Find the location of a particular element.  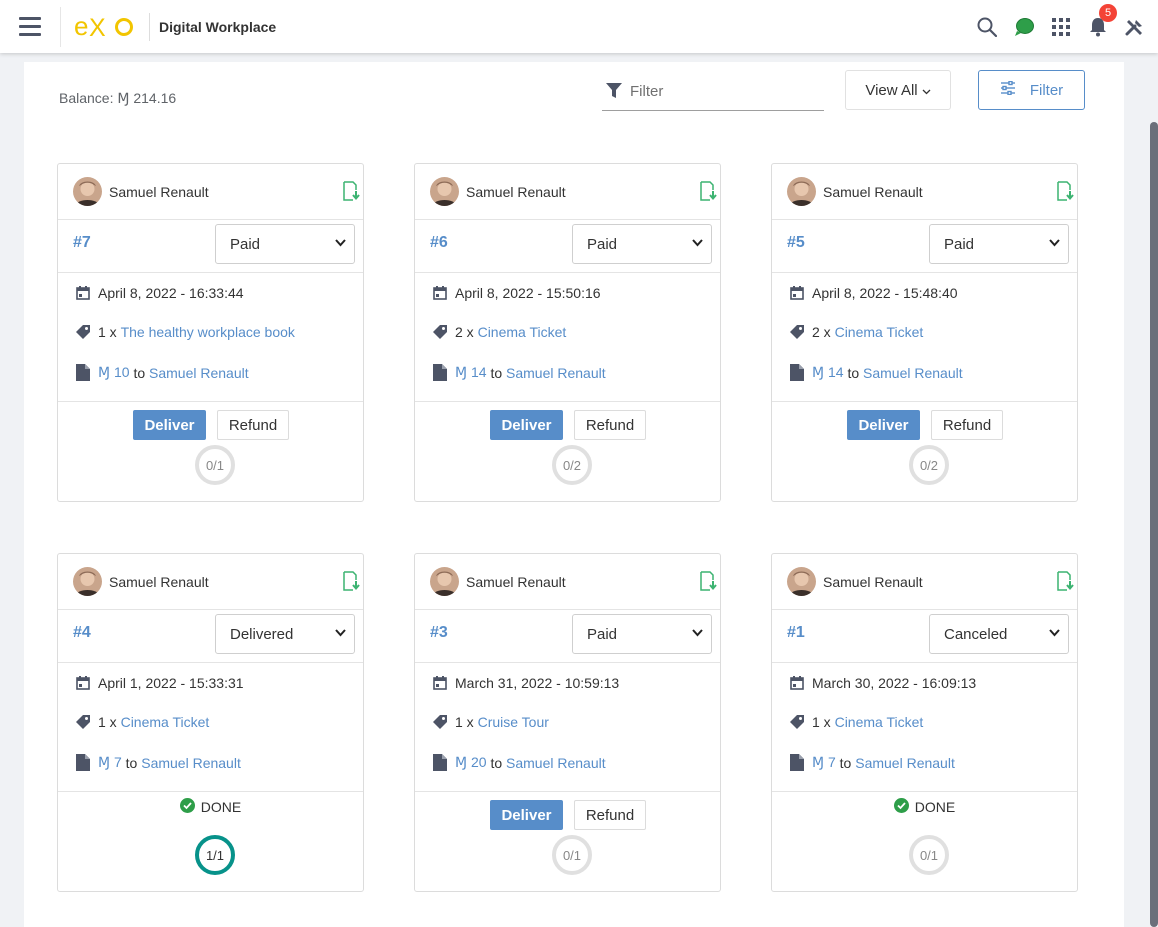

status-value: Canceled is located at coordinates (976, 634).